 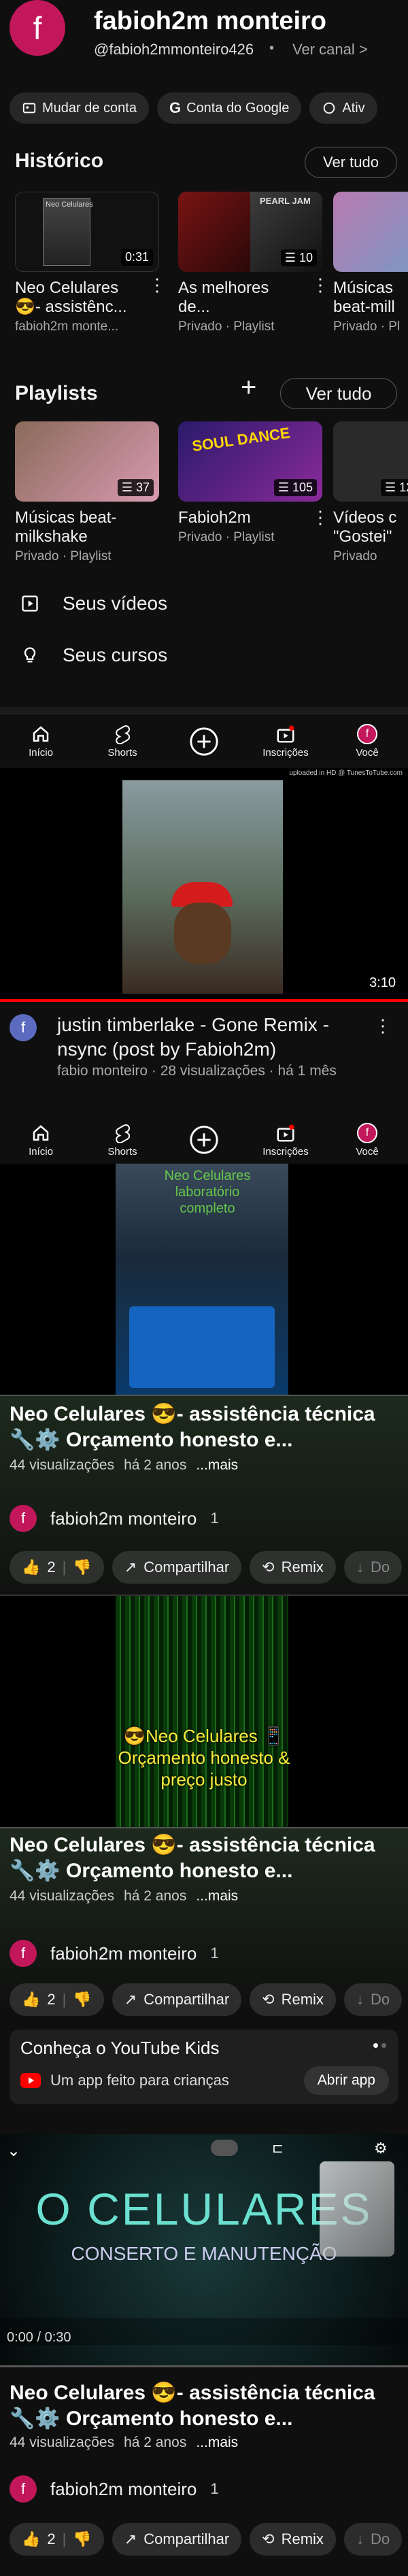 What do you see at coordinates (174, 49) in the screenshot?
I see `channel-handle: @fabioh2mmonteiro426` at bounding box center [174, 49].